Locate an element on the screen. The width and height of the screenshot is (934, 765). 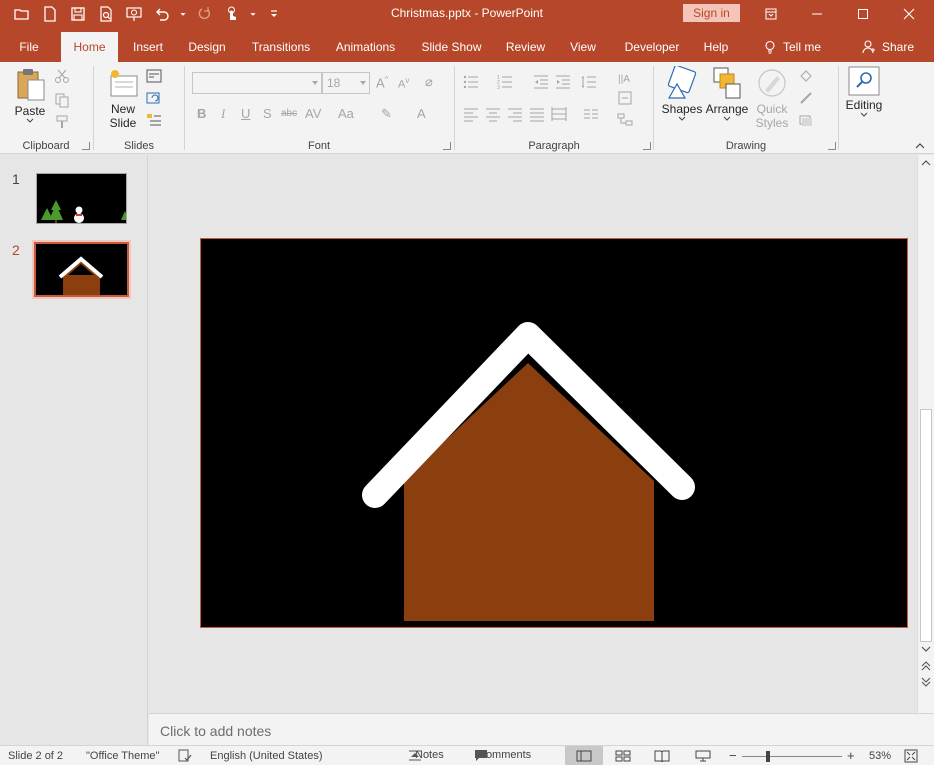
reading-view-button is located at coordinates (662, 755).